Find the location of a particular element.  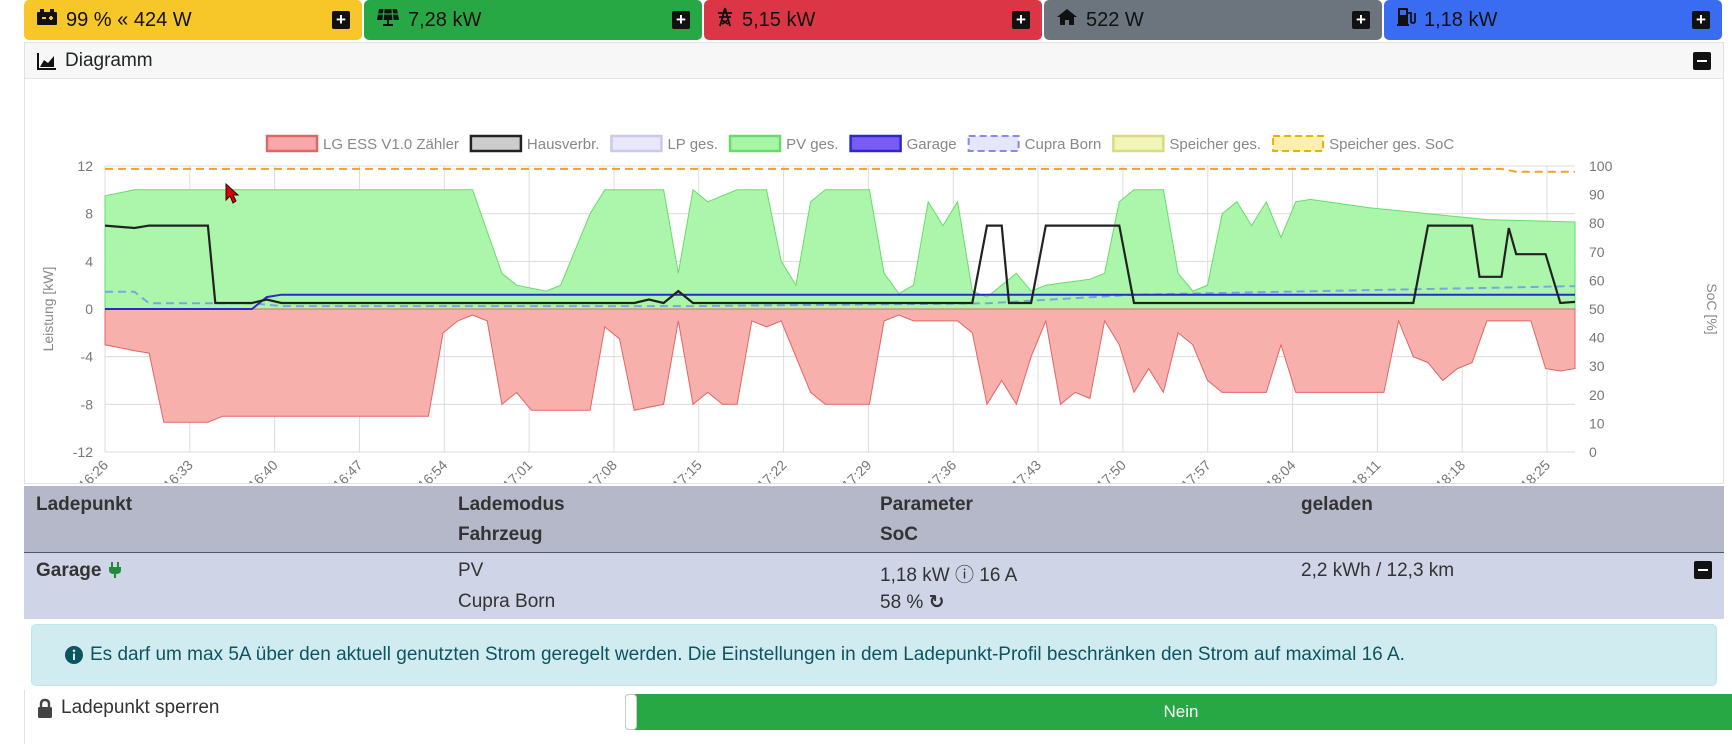

y2-axis-title: SoC [%] is located at coordinates (1712, 308).